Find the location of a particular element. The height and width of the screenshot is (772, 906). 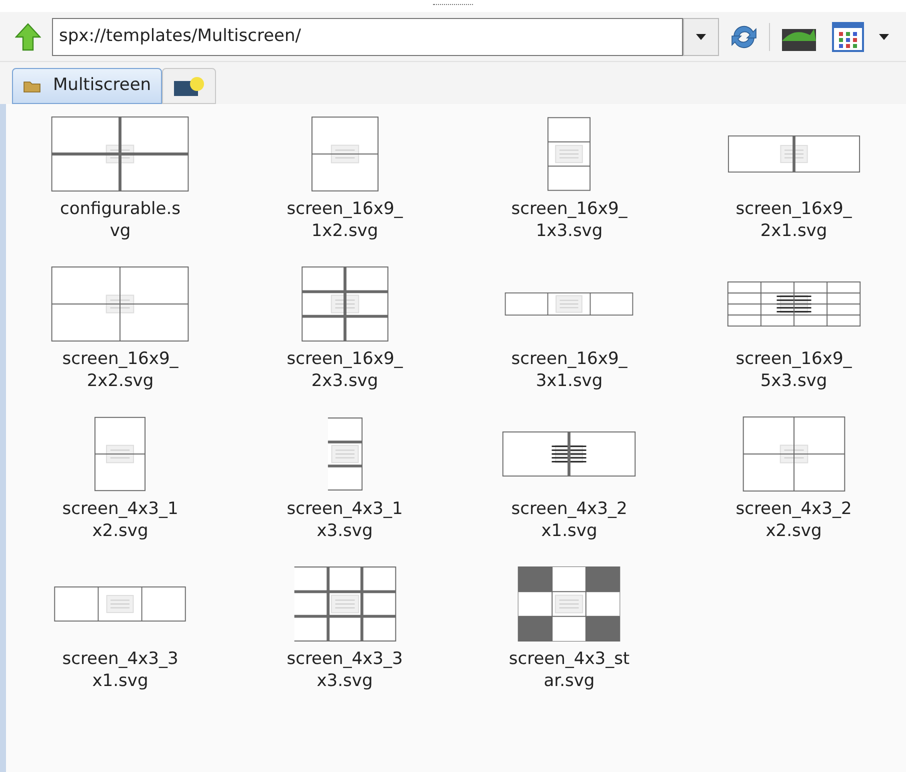

grid-view-icon is located at coordinates (848, 37).